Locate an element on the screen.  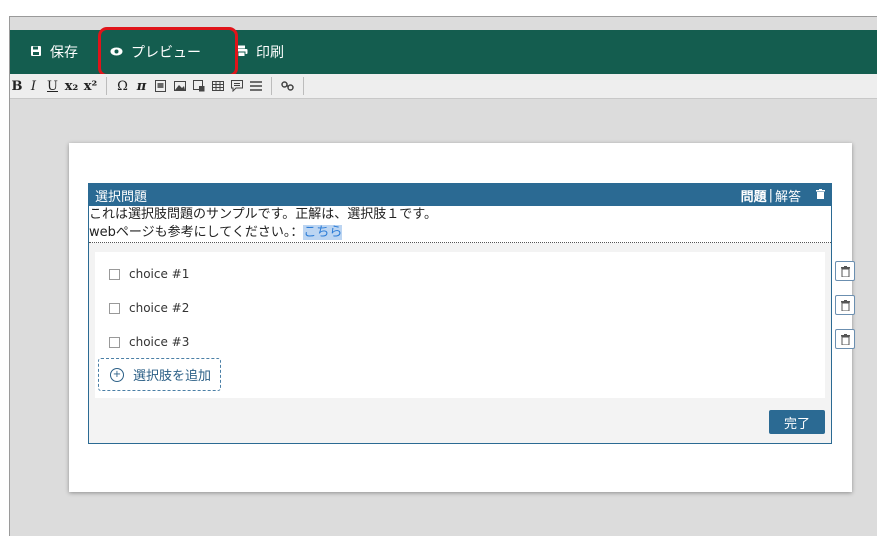
comment-button is located at coordinates (236, 86).